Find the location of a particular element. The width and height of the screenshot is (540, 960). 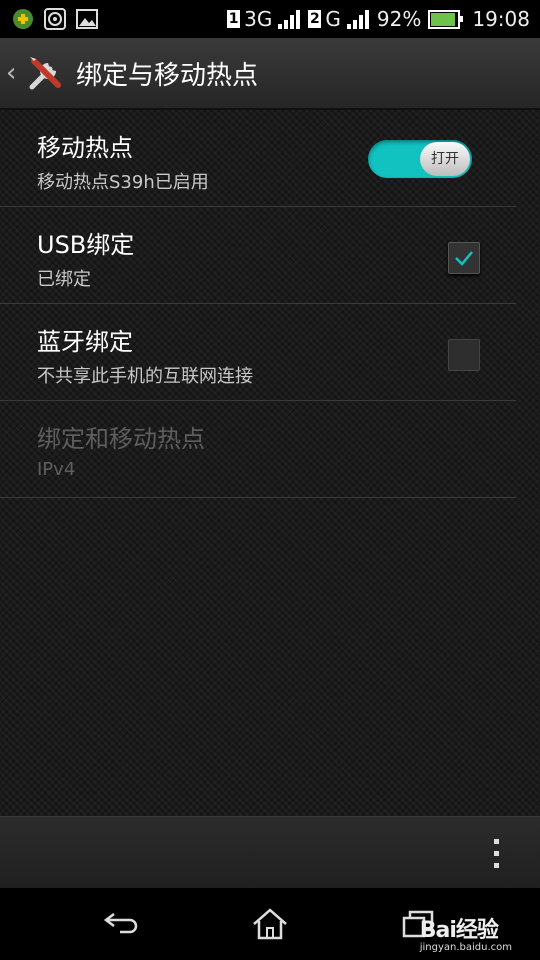

app-notification-icon is located at coordinates (23, 19).